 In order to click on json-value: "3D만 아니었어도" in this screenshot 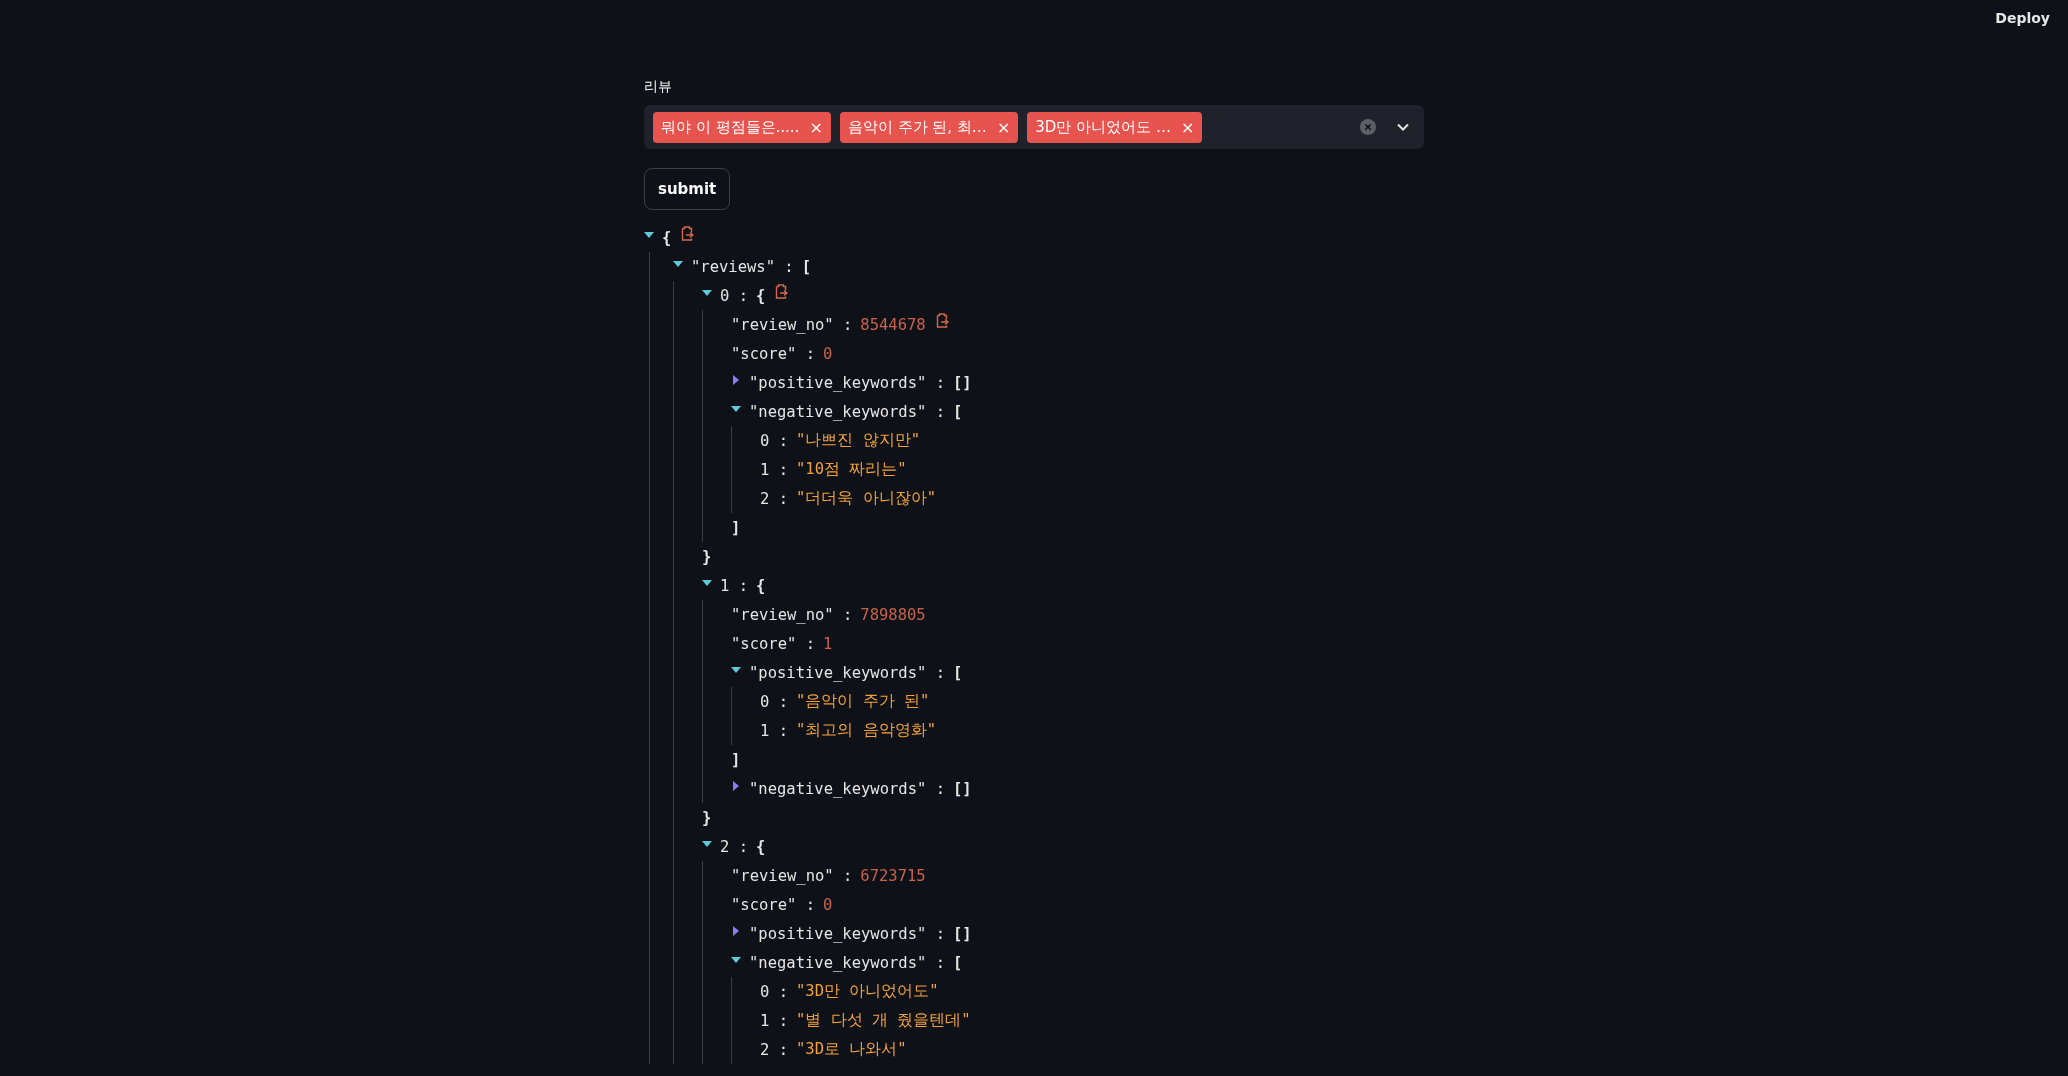, I will do `click(867, 991)`.